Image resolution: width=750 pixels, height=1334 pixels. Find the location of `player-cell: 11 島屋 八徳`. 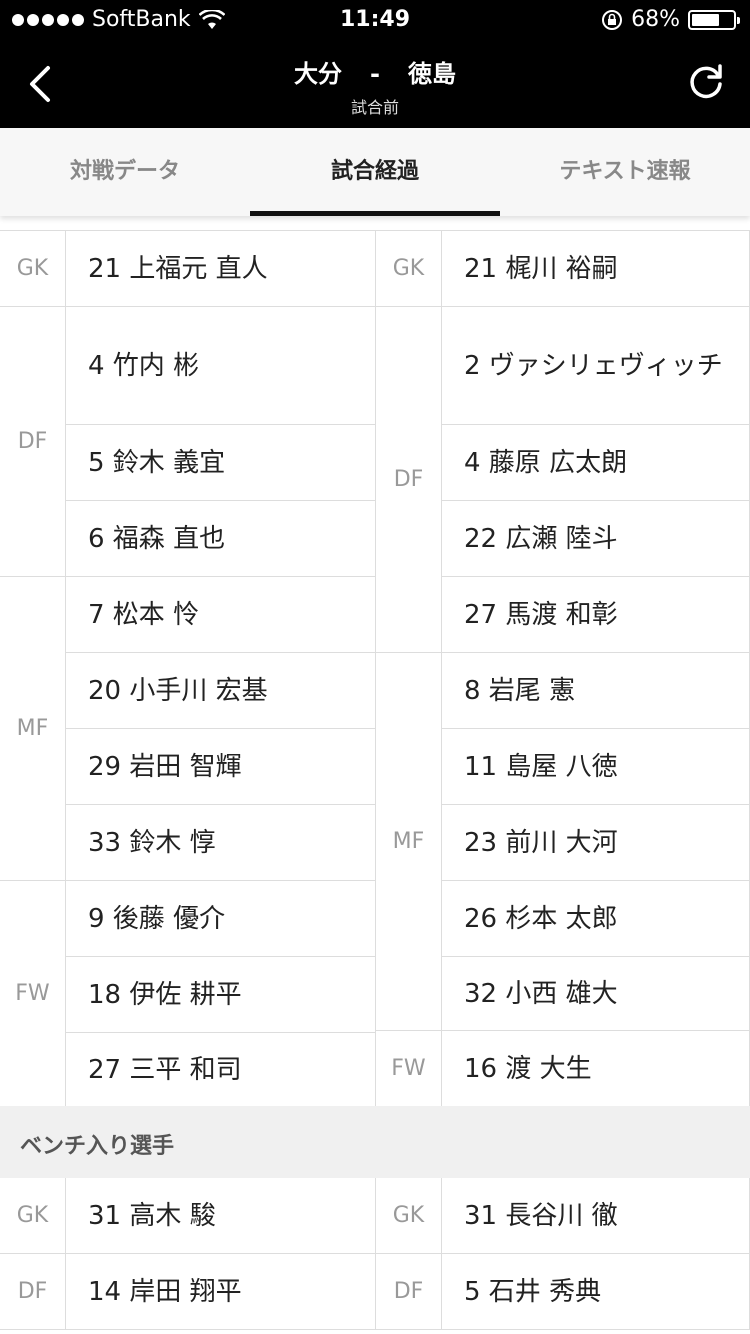

player-cell: 11 島屋 八徳 is located at coordinates (596, 767).